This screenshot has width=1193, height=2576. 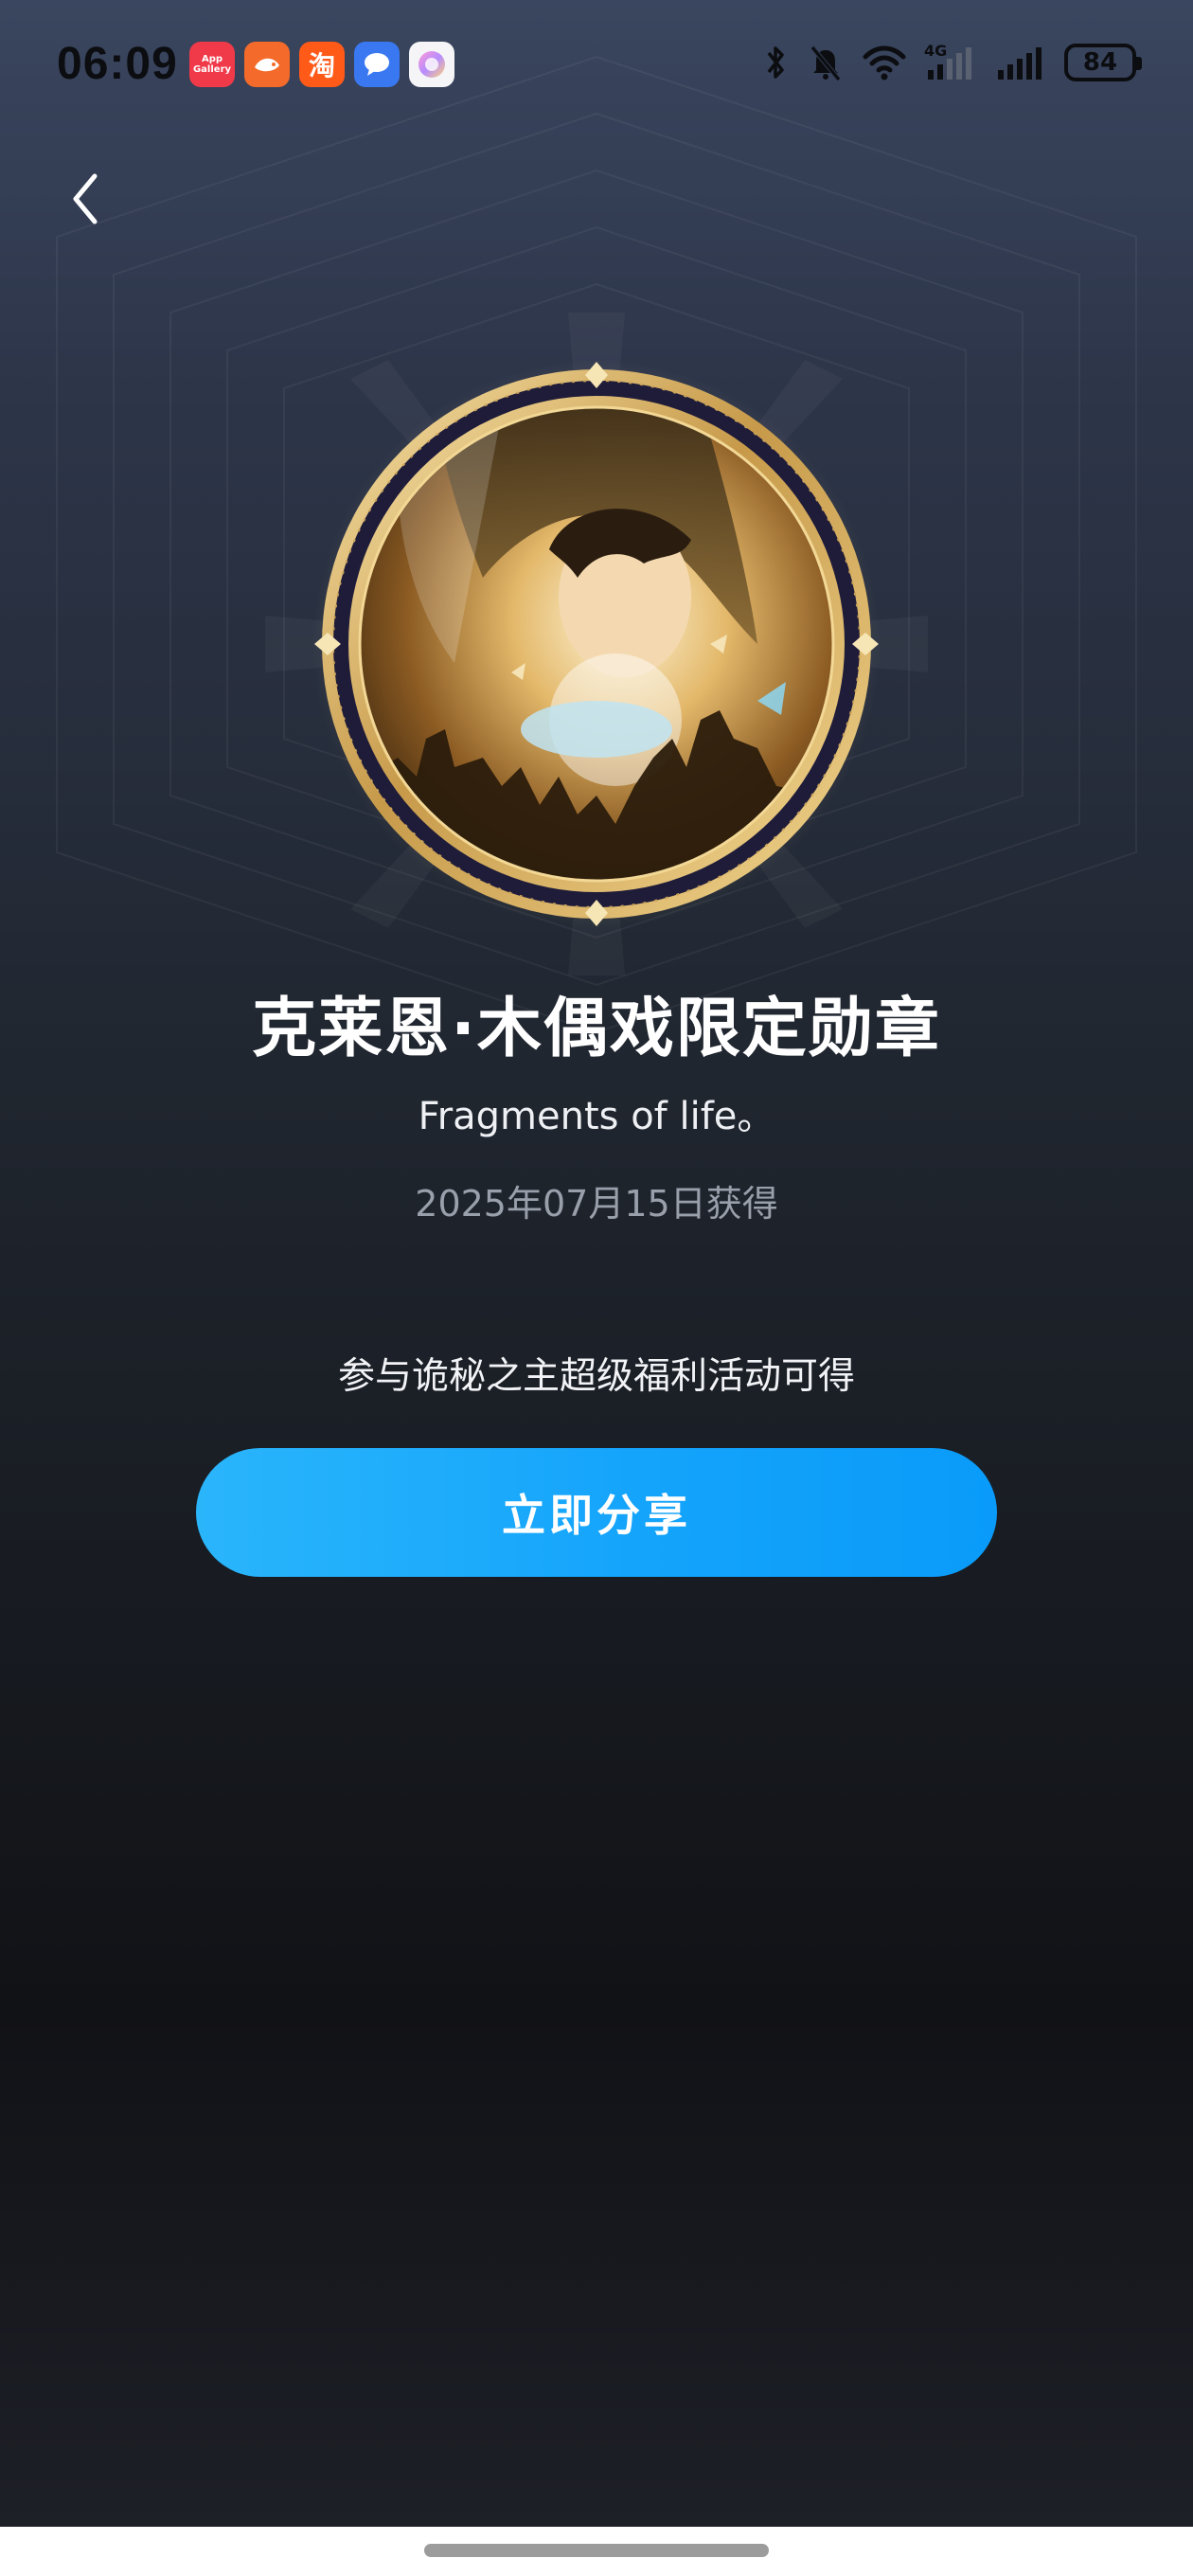 I want to click on battery-level: 84, so click(x=1100, y=62).